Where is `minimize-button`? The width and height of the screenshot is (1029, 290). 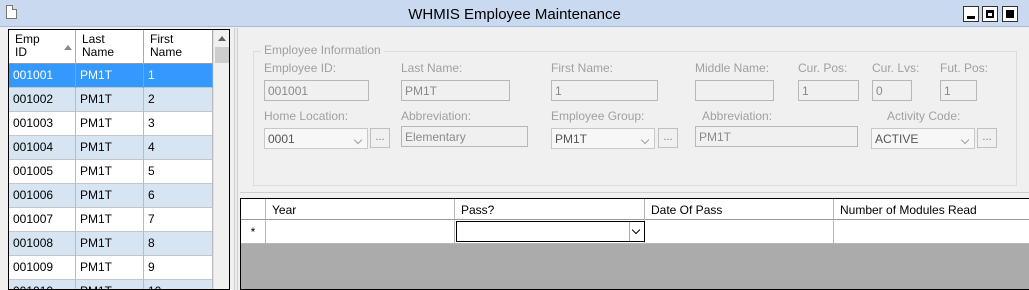
minimize-button is located at coordinates (971, 14).